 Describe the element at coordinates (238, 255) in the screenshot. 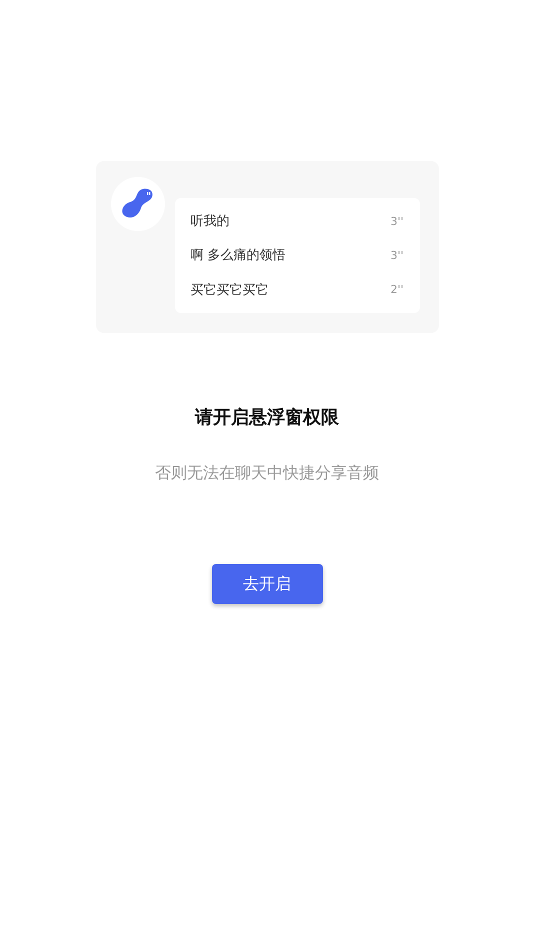

I see `message-text: 啊 多么痛的领悟` at that location.